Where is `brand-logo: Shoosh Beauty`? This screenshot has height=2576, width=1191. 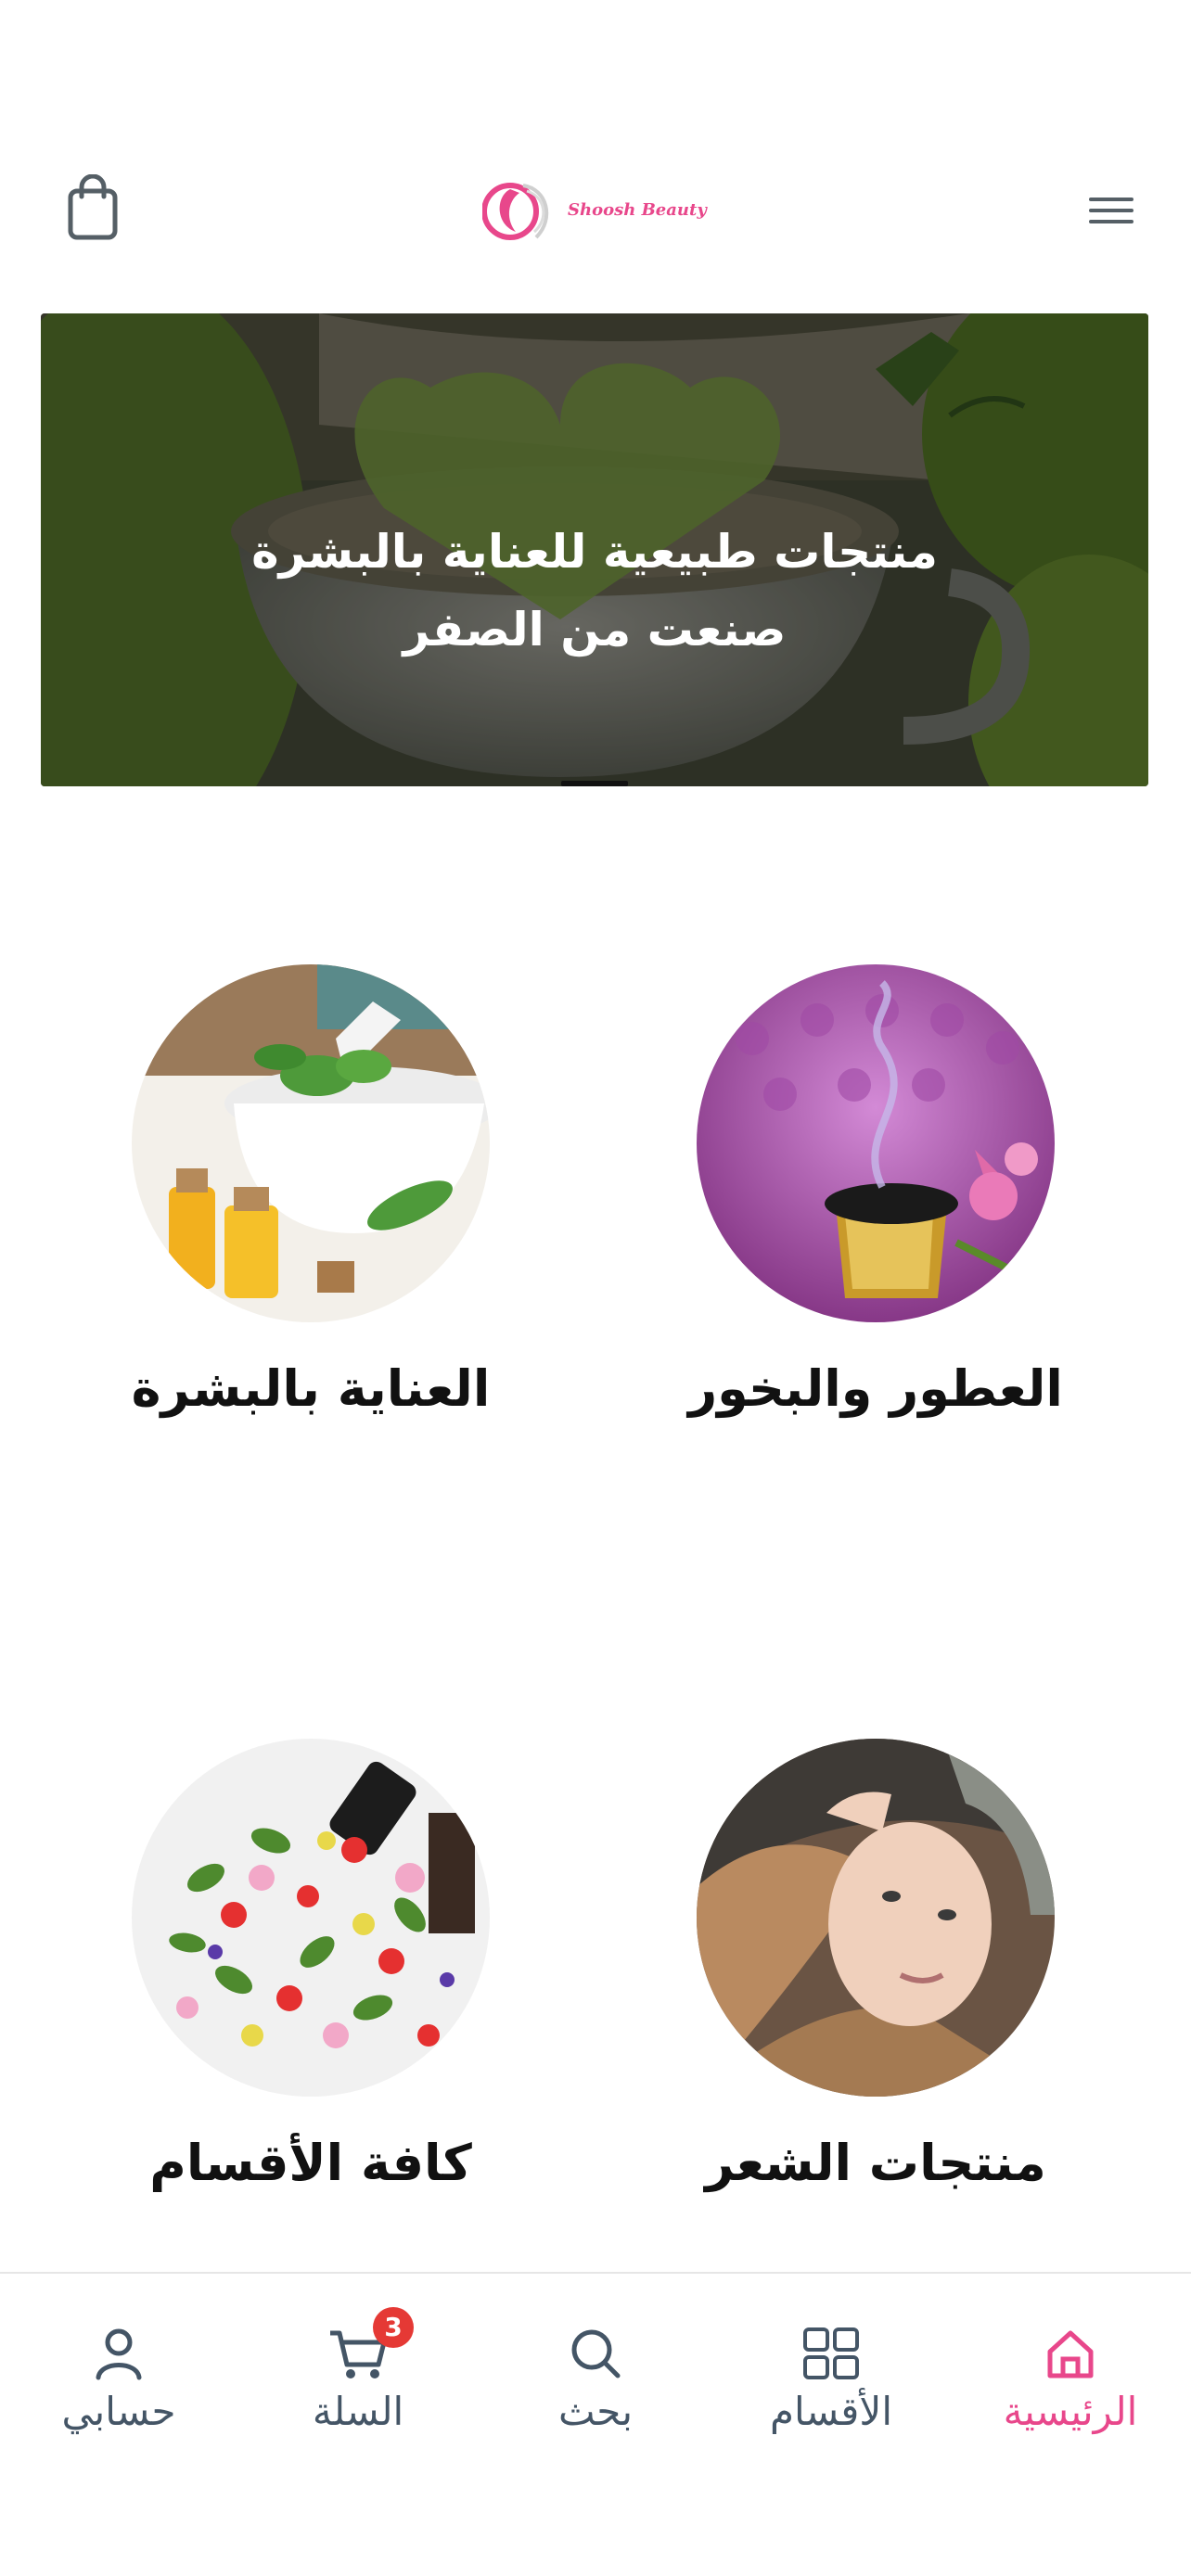 brand-logo: Shoosh Beauty is located at coordinates (594, 209).